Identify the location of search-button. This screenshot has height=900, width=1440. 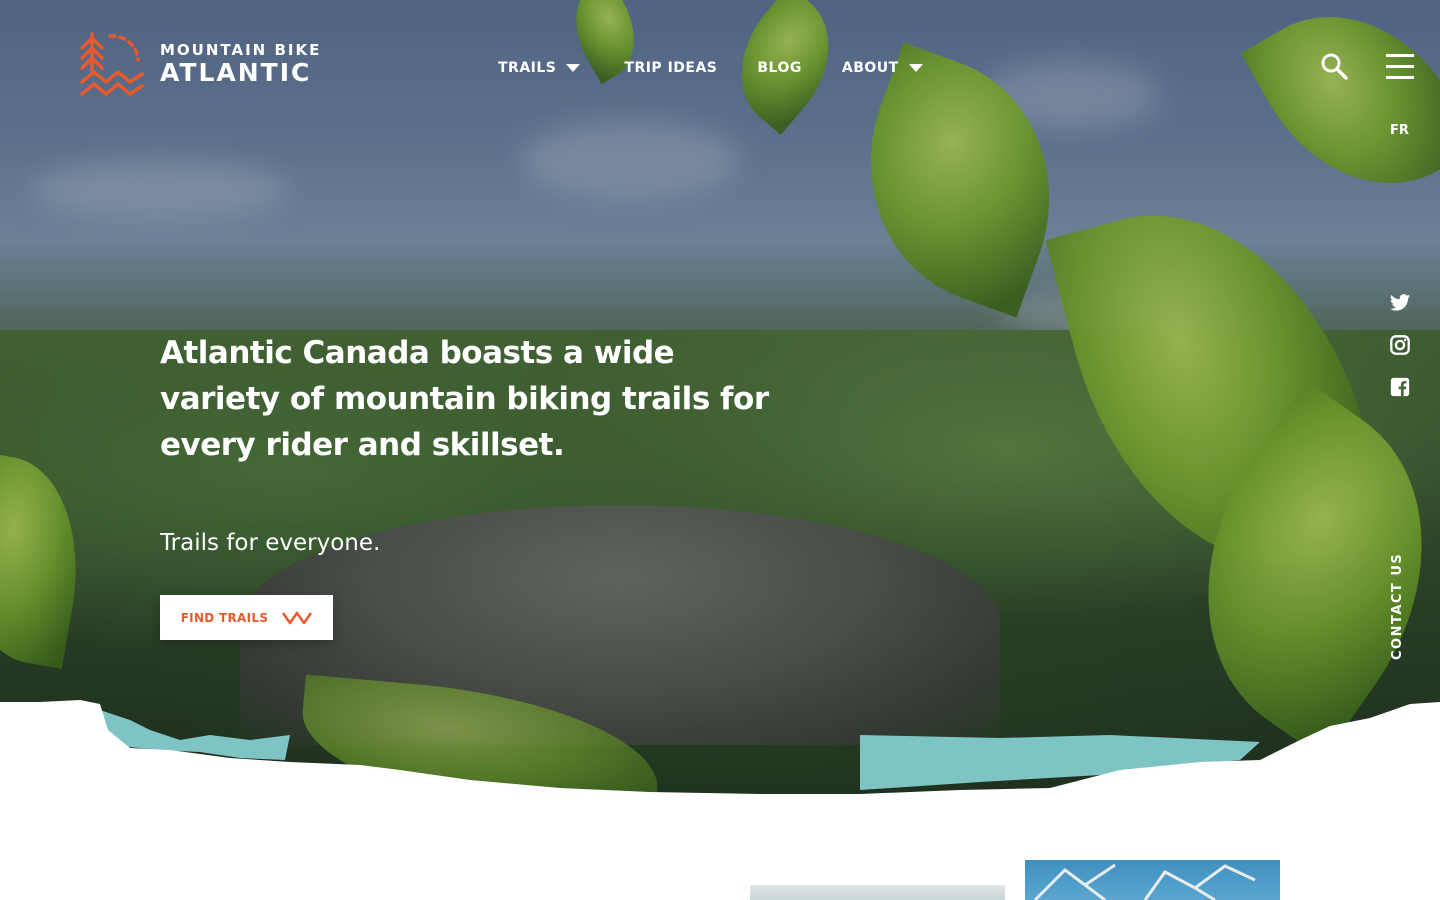
(1334, 66).